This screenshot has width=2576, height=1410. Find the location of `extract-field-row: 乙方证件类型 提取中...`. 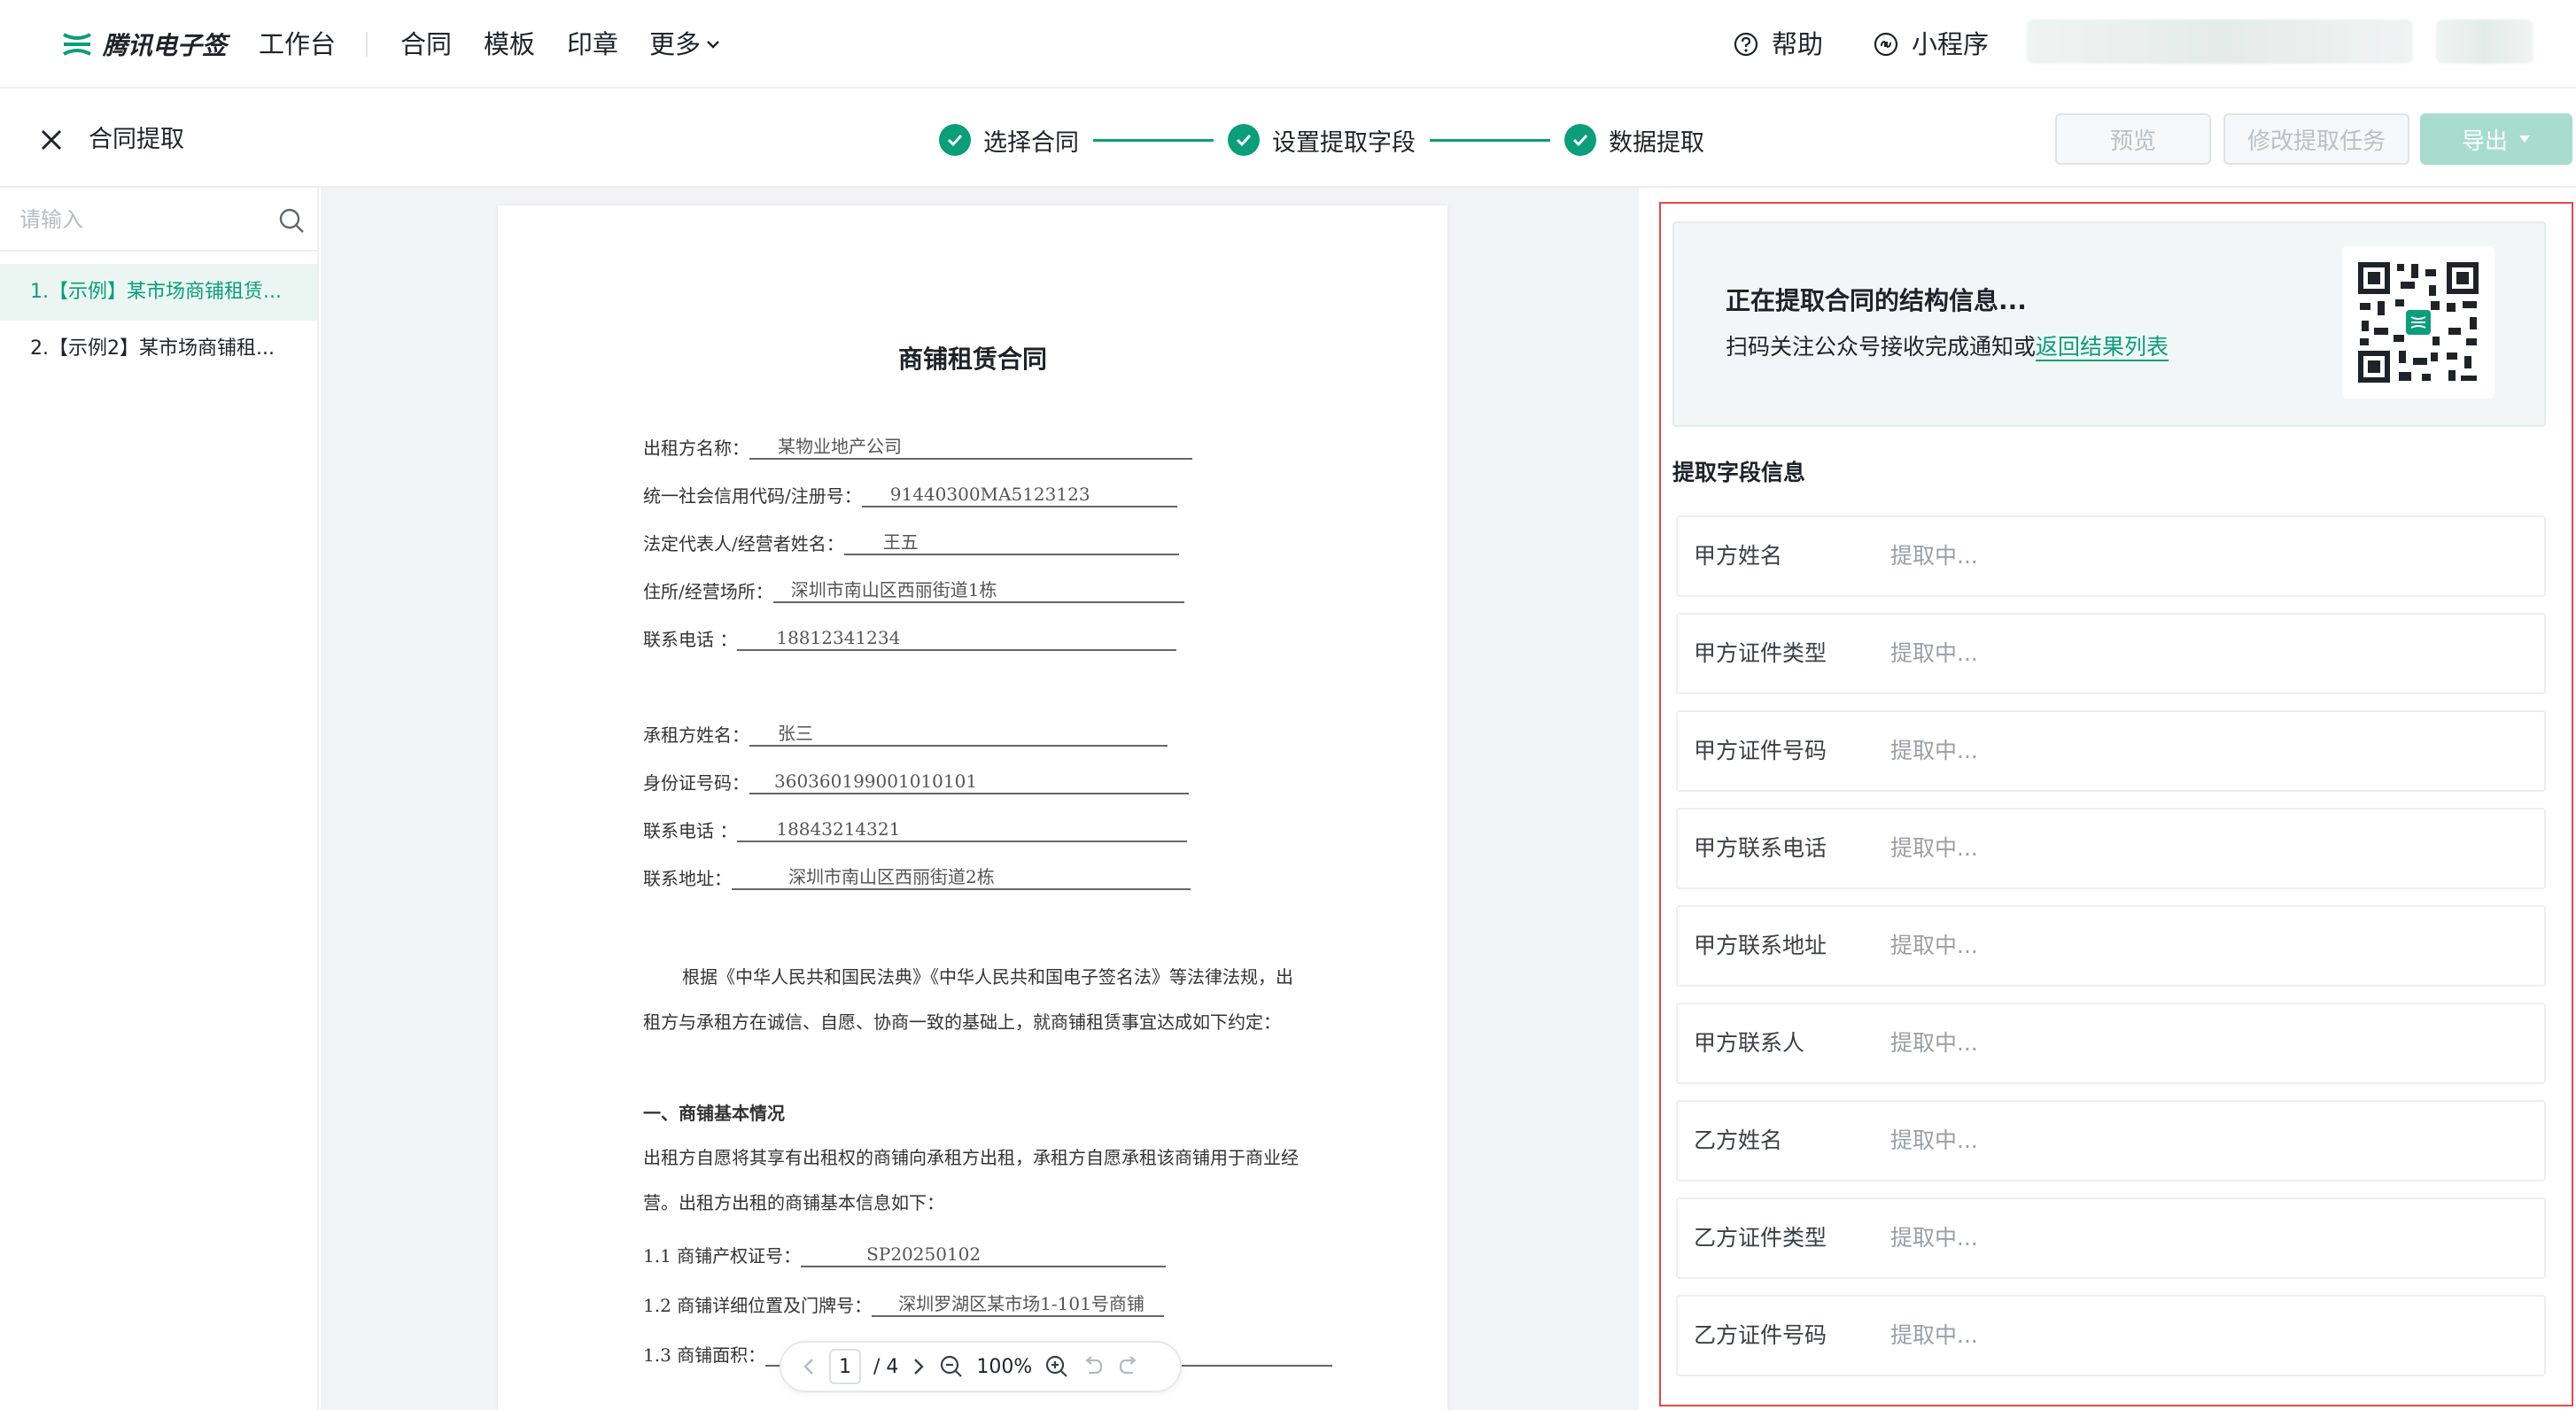

extract-field-row: 乙方证件类型 提取中... is located at coordinates (2111, 1238).